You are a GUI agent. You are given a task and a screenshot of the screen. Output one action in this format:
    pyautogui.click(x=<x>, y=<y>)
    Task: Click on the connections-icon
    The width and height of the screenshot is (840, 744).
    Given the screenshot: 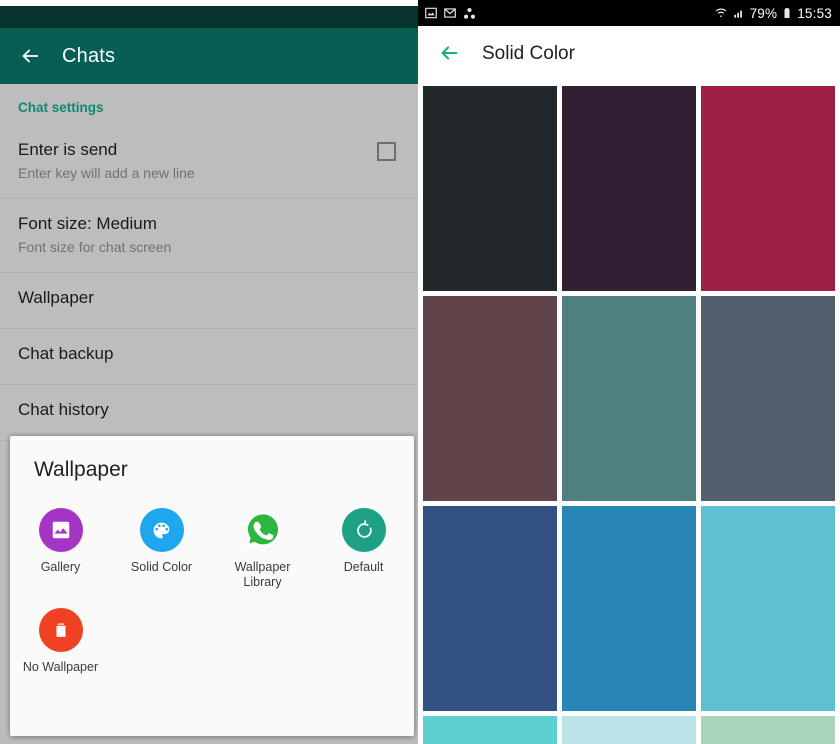 What is the action you would take?
    pyautogui.click(x=469, y=13)
    